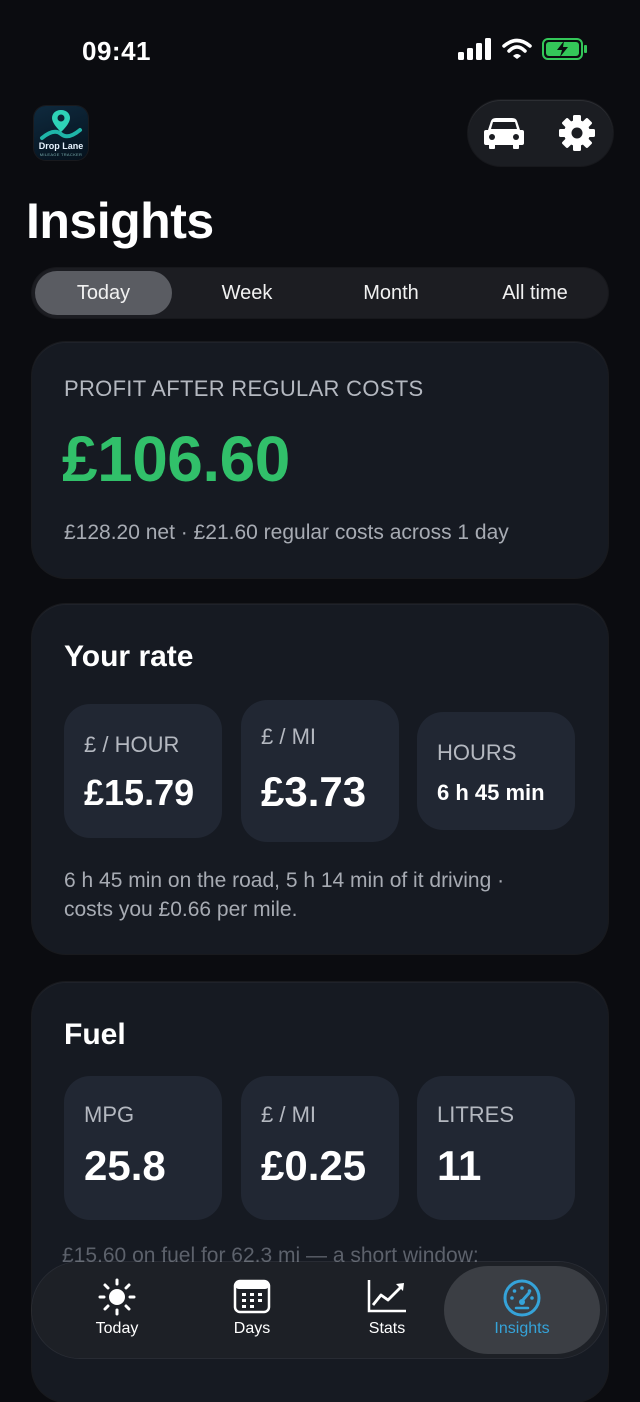  I want to click on tile-value: 11, so click(459, 1165).